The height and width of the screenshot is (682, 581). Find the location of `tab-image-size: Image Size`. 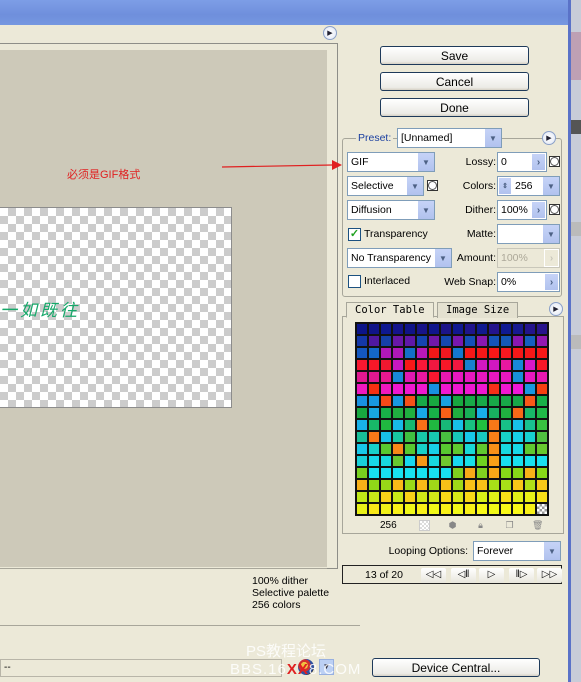

tab-image-size: Image Size is located at coordinates (478, 310).